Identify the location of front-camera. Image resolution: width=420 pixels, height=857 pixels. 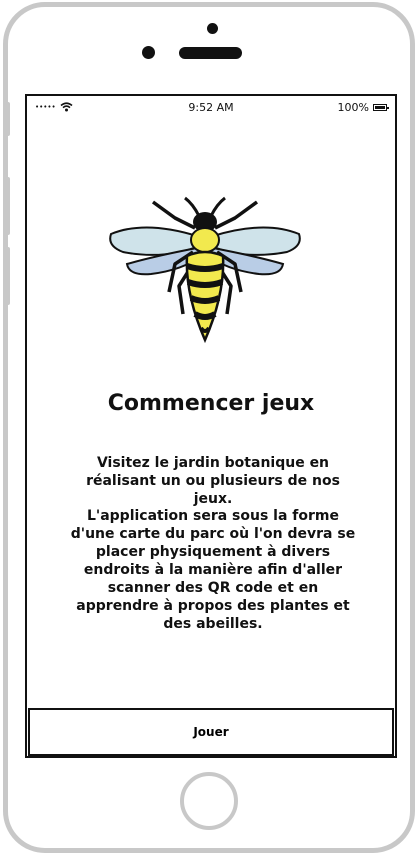
(212, 28).